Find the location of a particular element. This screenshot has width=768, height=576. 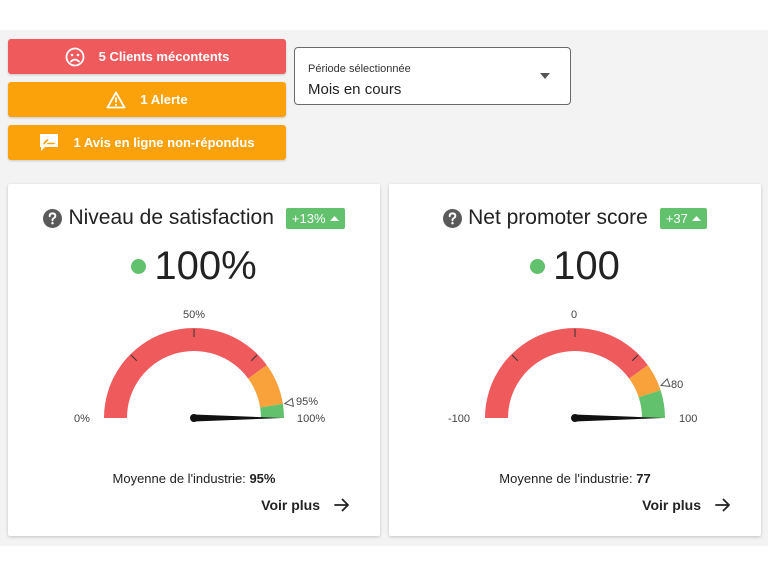

unhappy-clients-button: 5 Clients mécontents is located at coordinates (147, 56).